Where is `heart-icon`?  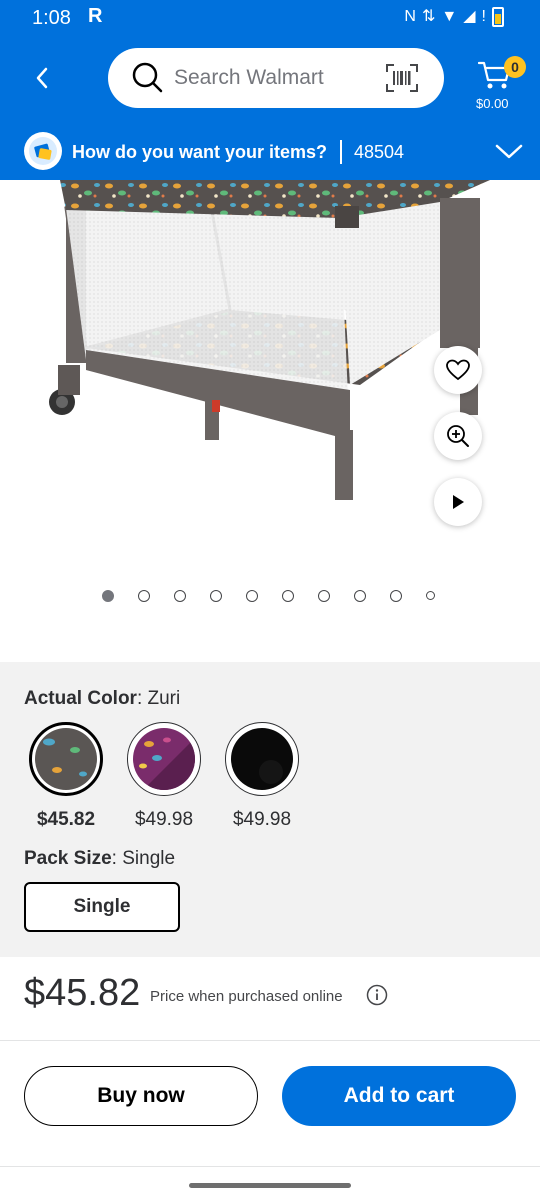 heart-icon is located at coordinates (458, 370).